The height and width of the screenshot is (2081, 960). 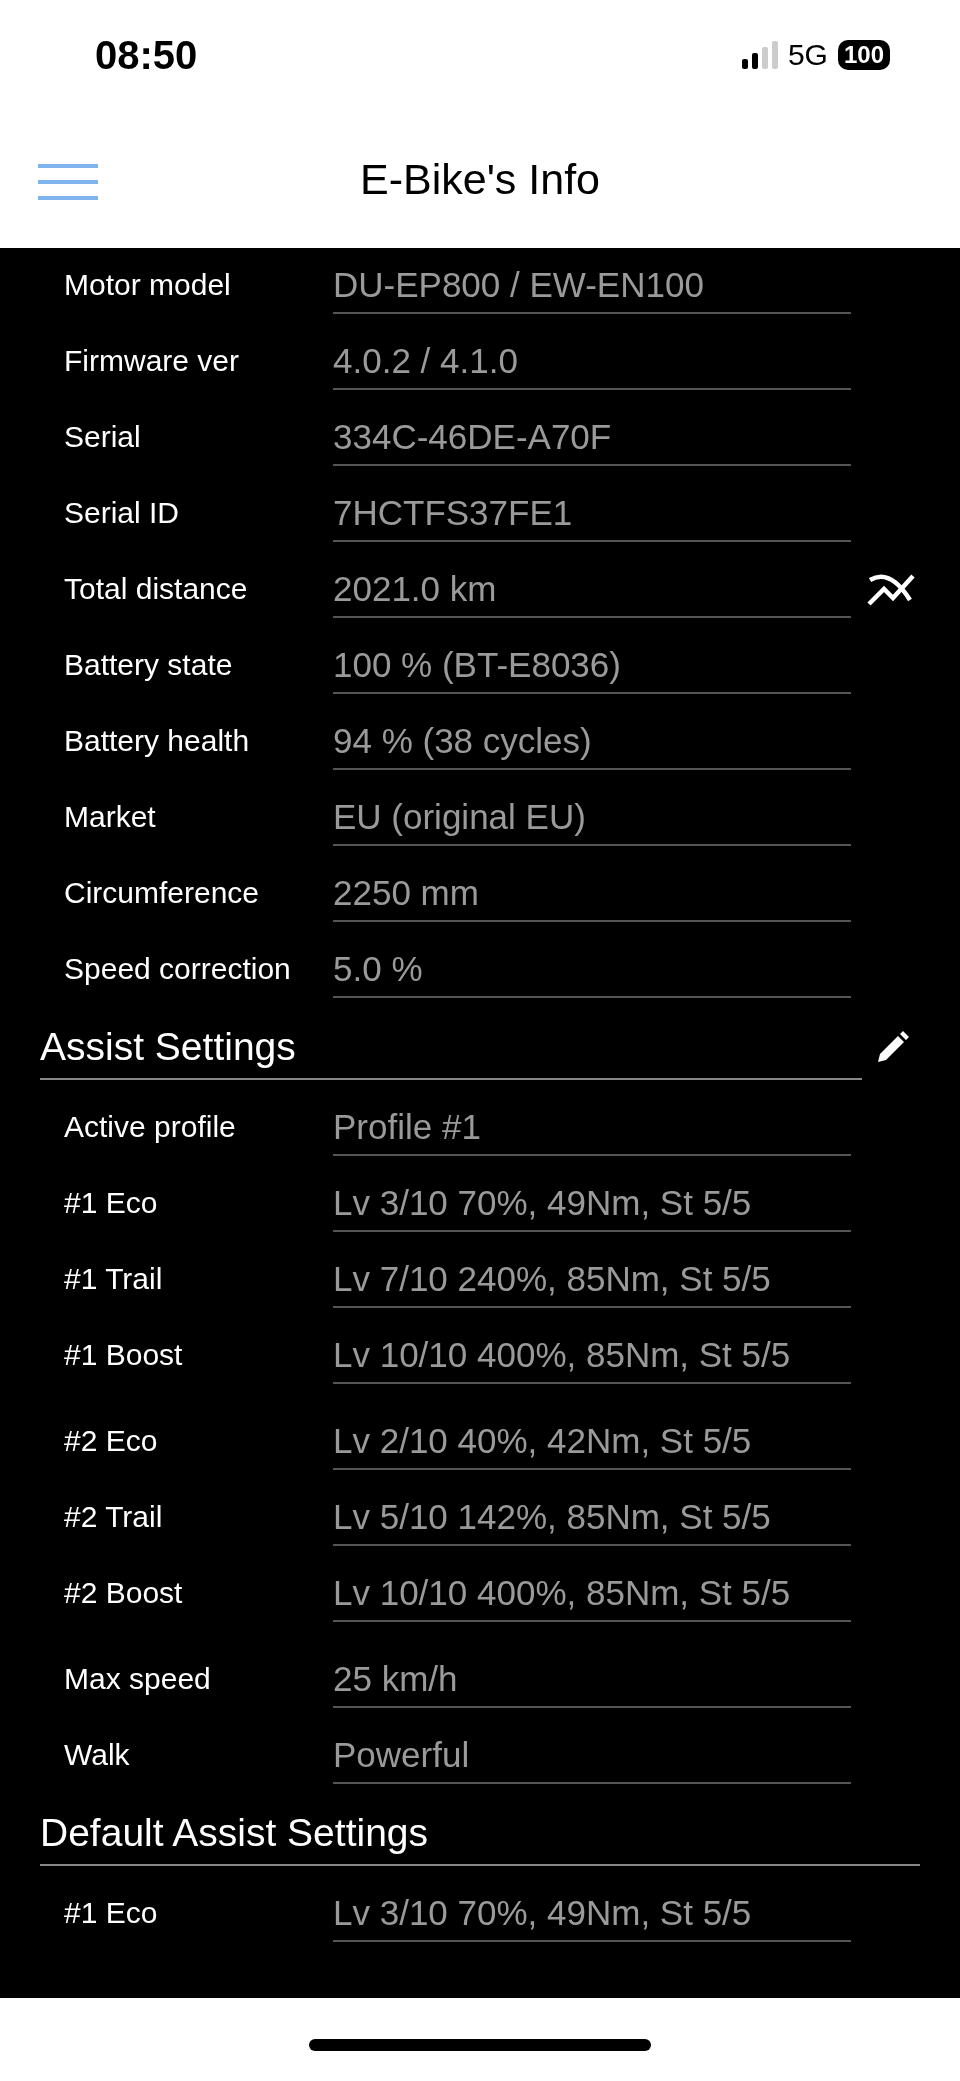 I want to click on field-label: Circumference, so click(x=162, y=893).